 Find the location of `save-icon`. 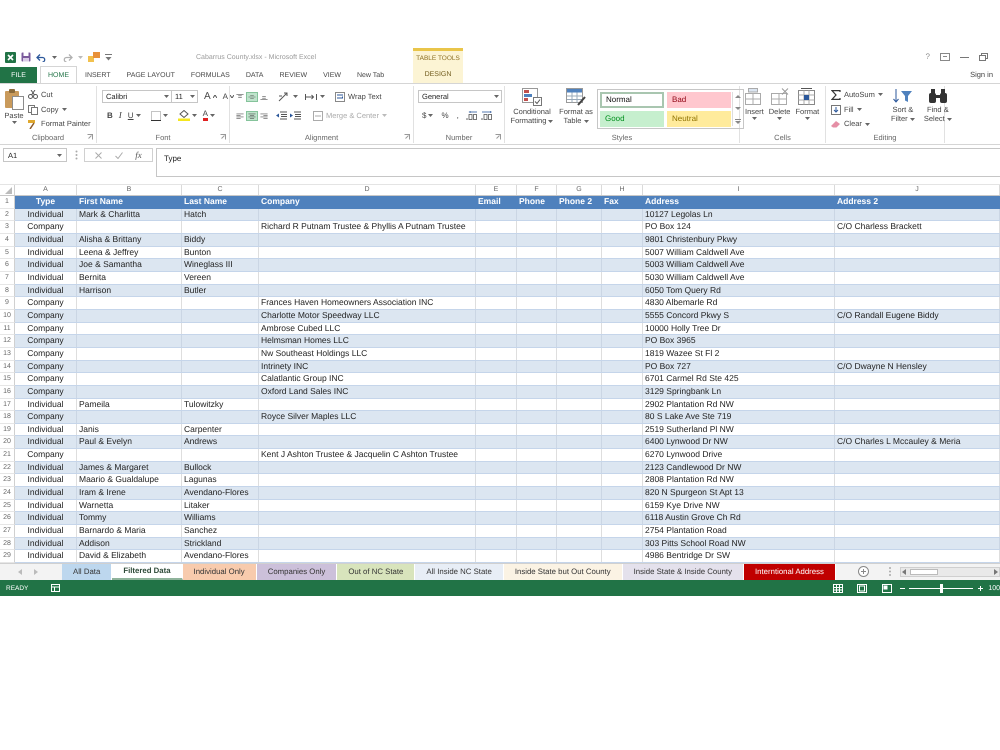

save-icon is located at coordinates (26, 57).